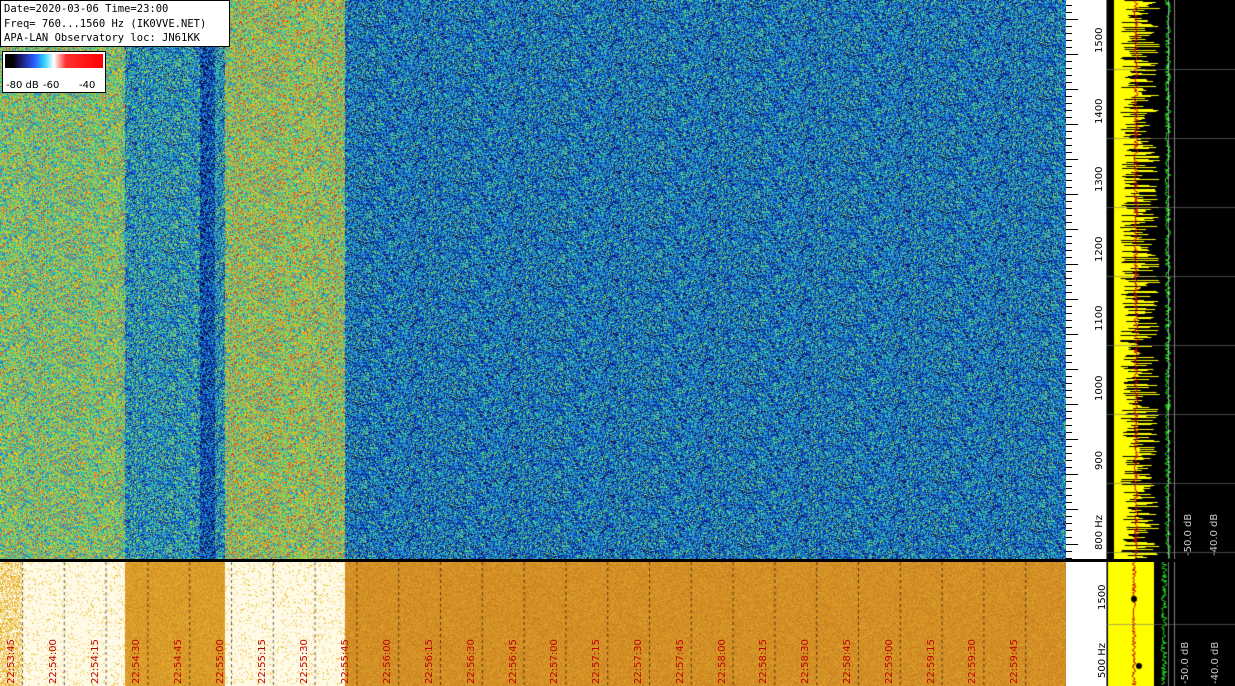 Image resolution: width=1235 pixels, height=686 pixels. What do you see at coordinates (931, 661) in the screenshot?
I see `time-axis-label: 22:59:15` at bounding box center [931, 661].